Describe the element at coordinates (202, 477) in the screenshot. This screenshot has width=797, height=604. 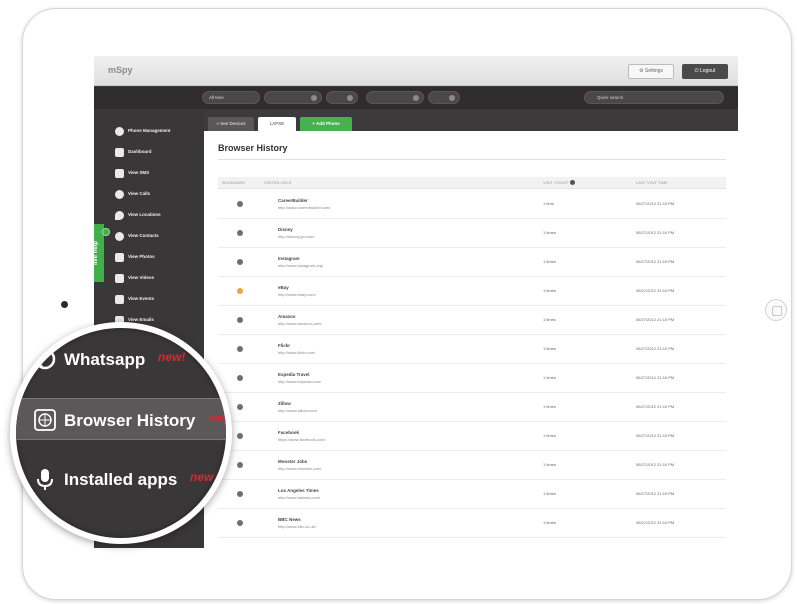
I see `new-badge: new` at that location.